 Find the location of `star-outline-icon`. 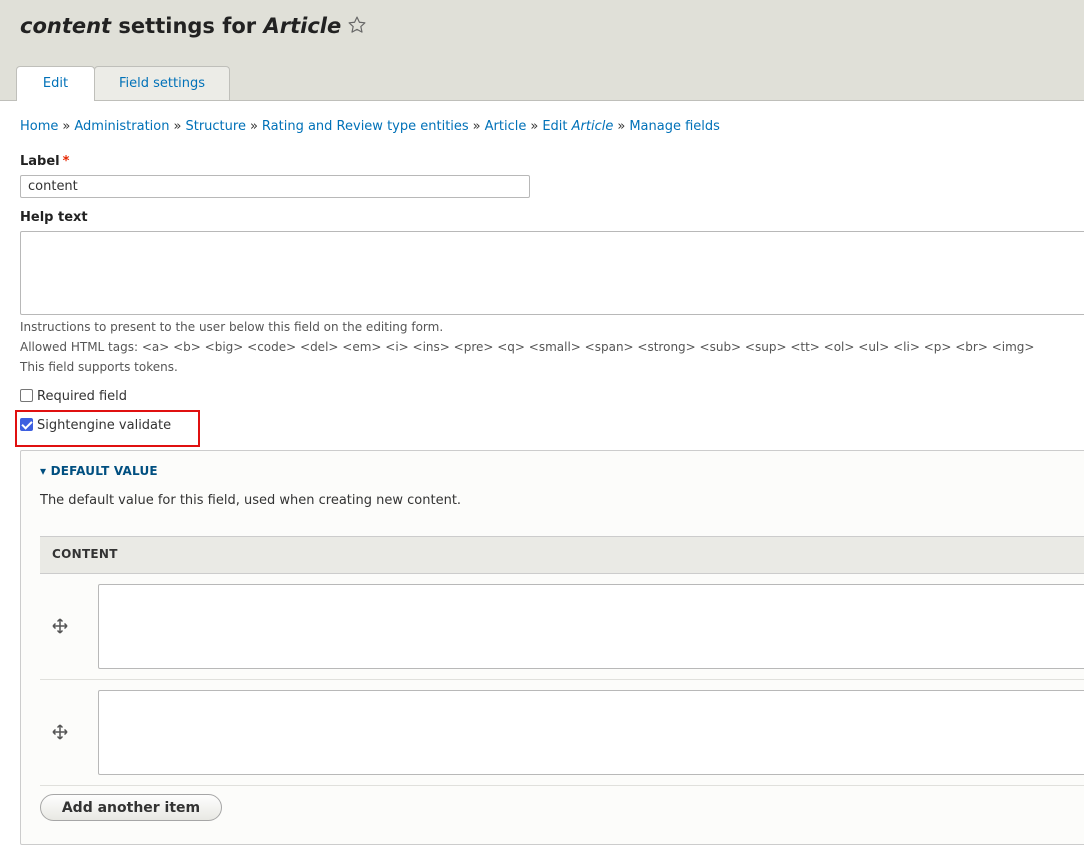

star-outline-icon is located at coordinates (357, 25).